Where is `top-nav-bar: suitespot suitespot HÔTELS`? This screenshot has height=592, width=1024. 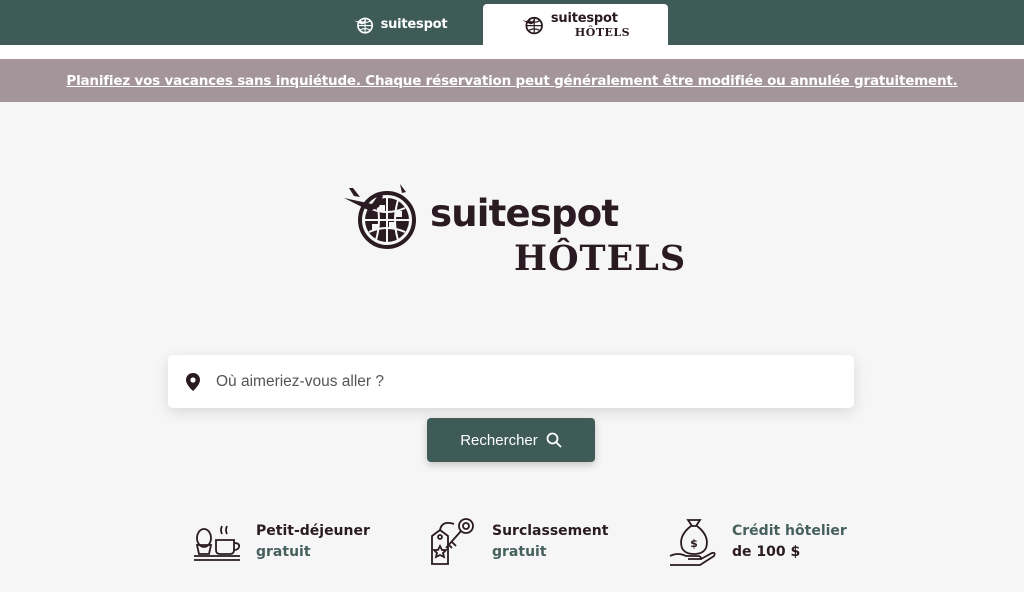
top-nav-bar: suitespot suitespot HÔTELS is located at coordinates (512, 22).